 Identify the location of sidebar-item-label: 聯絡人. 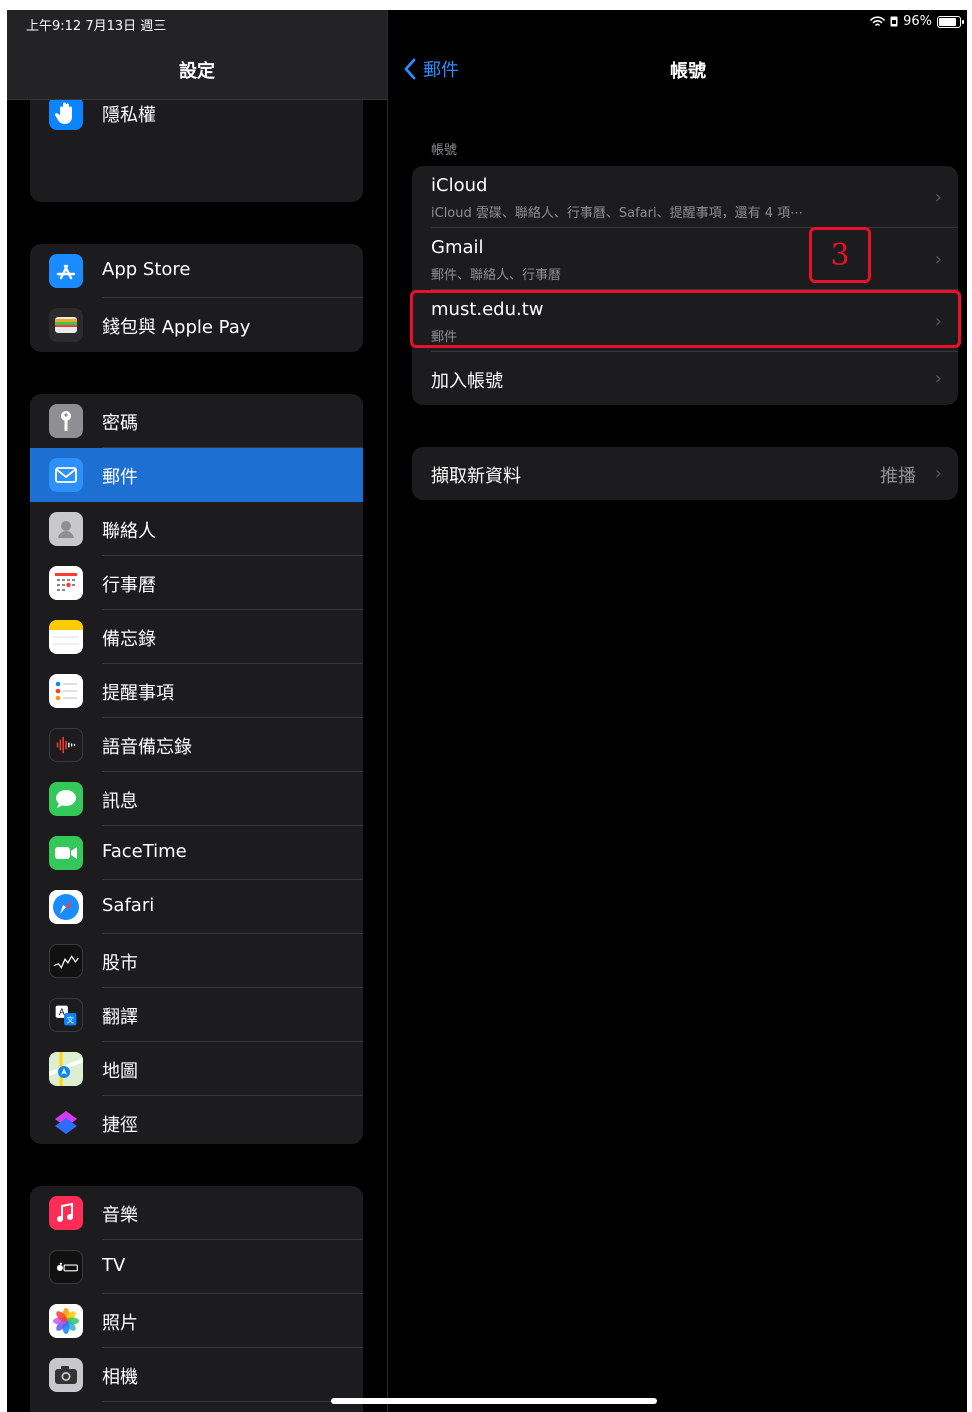
(129, 531).